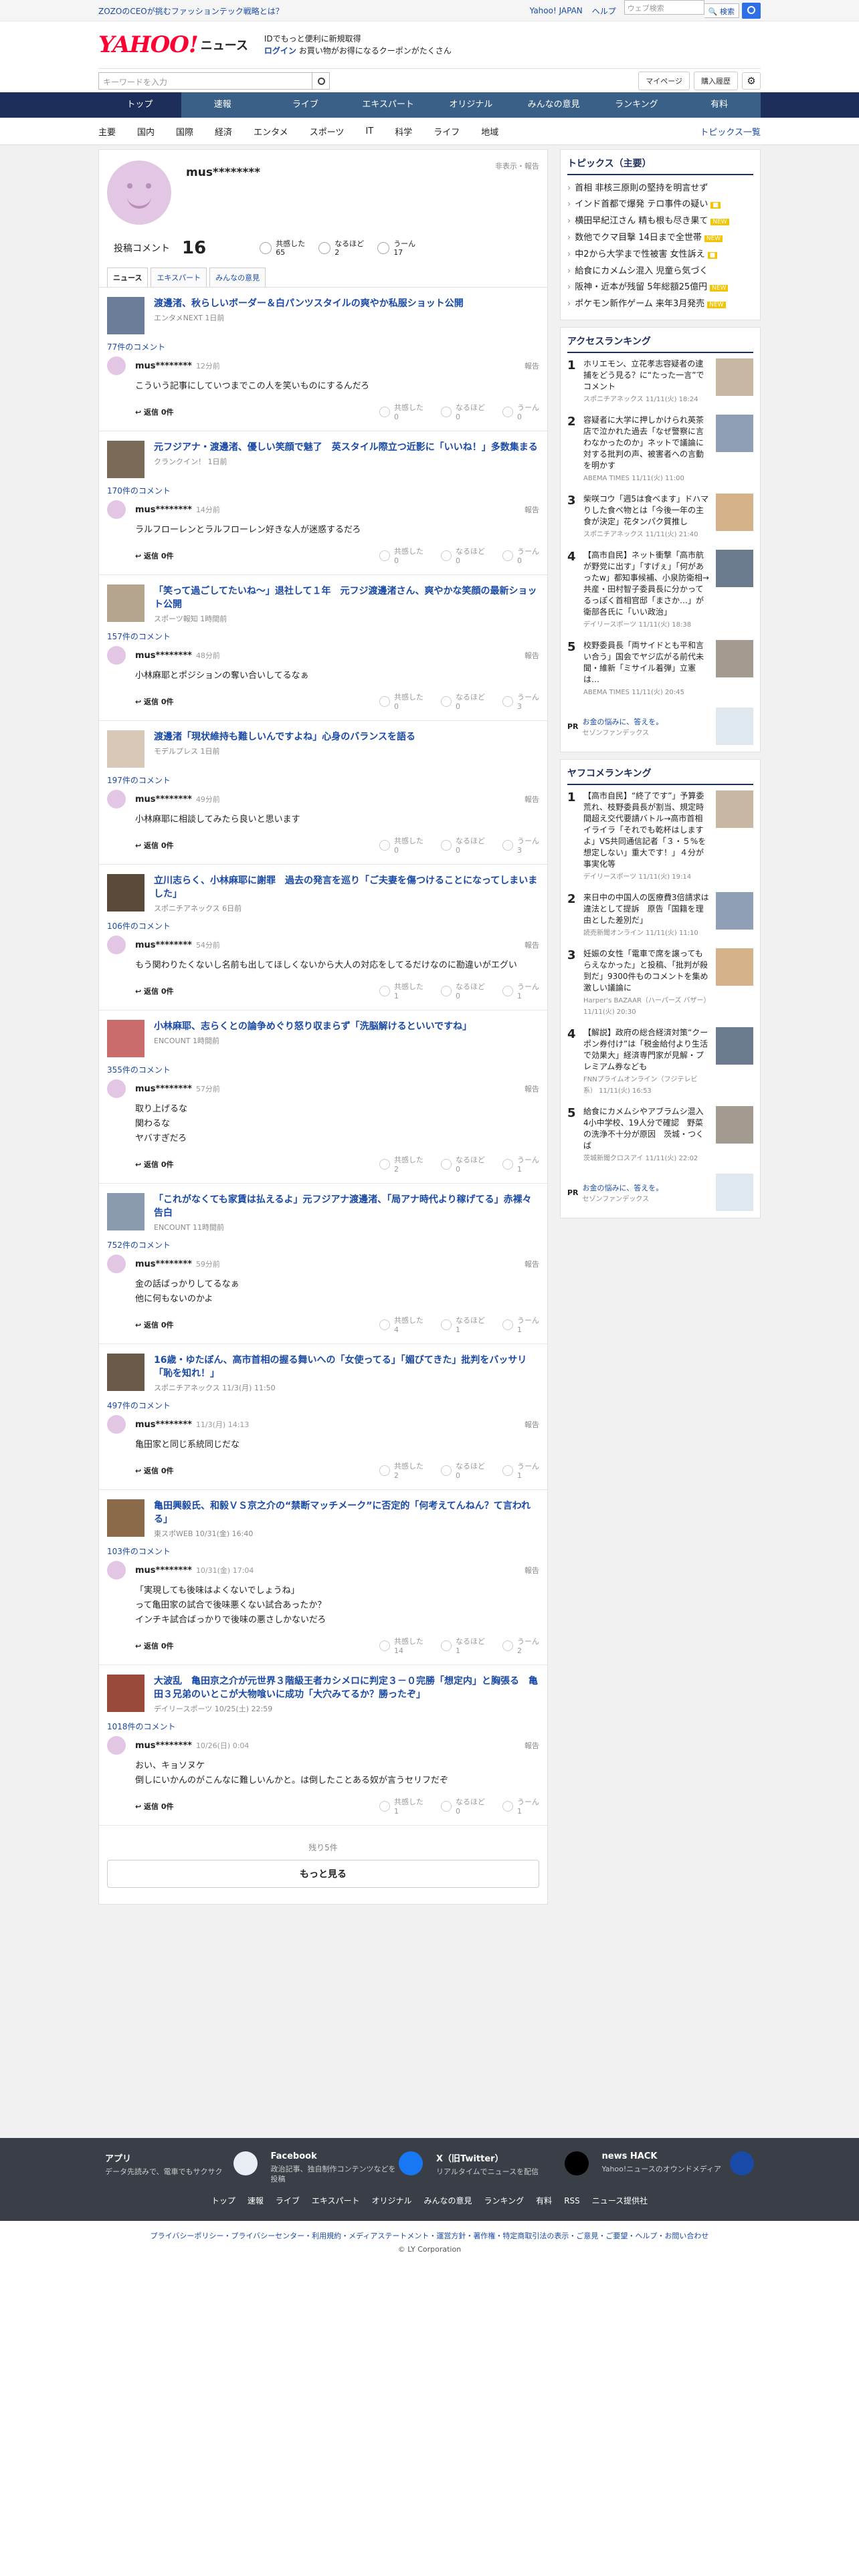 Image resolution: width=859 pixels, height=2576 pixels. What do you see at coordinates (641, 287) in the screenshot?
I see `topic-title: 阪神・近本が残留 5年総額25億円` at bounding box center [641, 287].